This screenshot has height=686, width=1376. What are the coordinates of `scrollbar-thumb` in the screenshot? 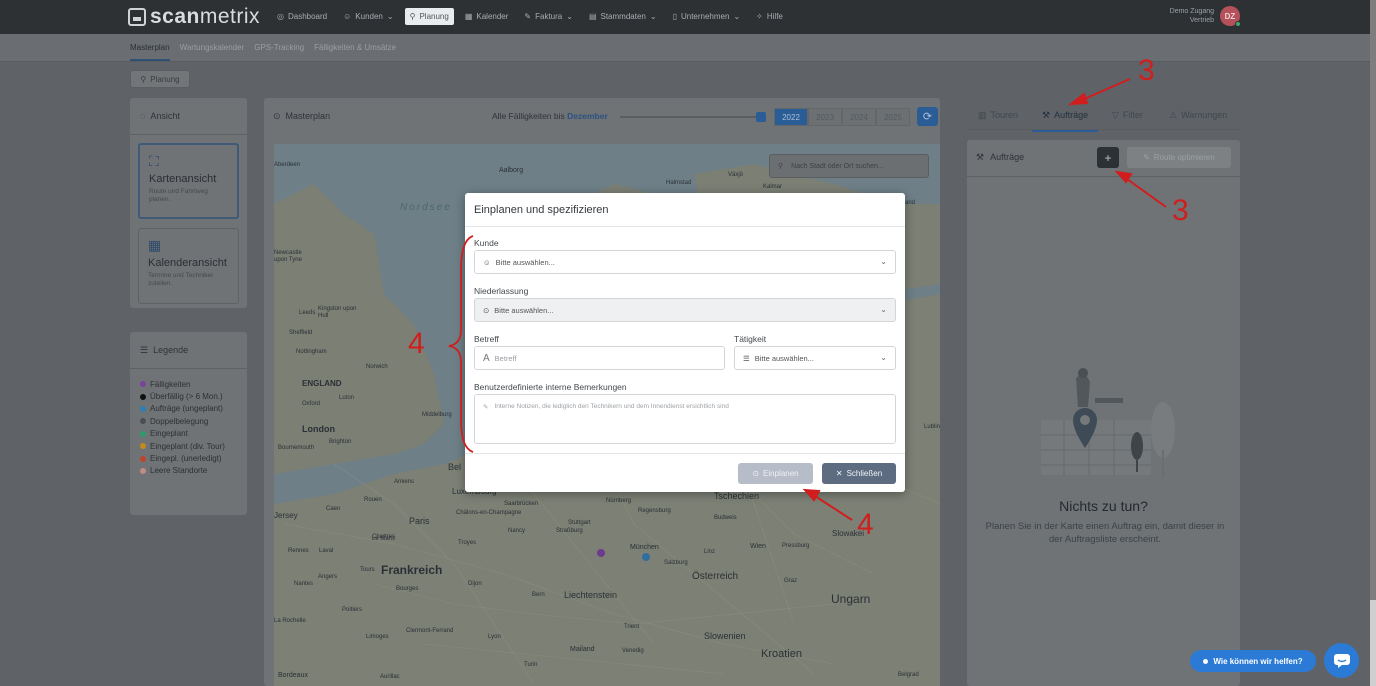 It's located at (1373, 300).